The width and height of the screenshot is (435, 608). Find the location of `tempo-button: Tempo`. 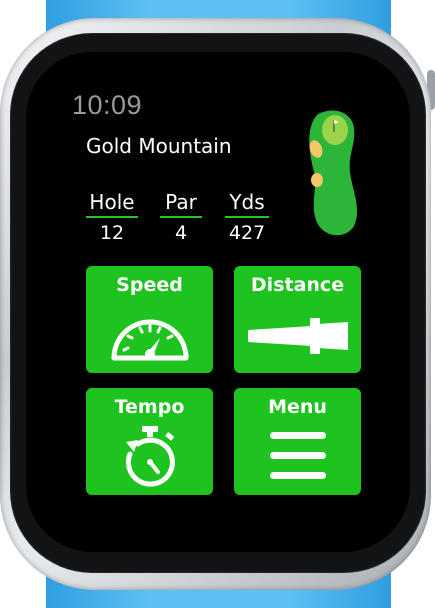

tempo-button: Tempo is located at coordinates (149, 441).